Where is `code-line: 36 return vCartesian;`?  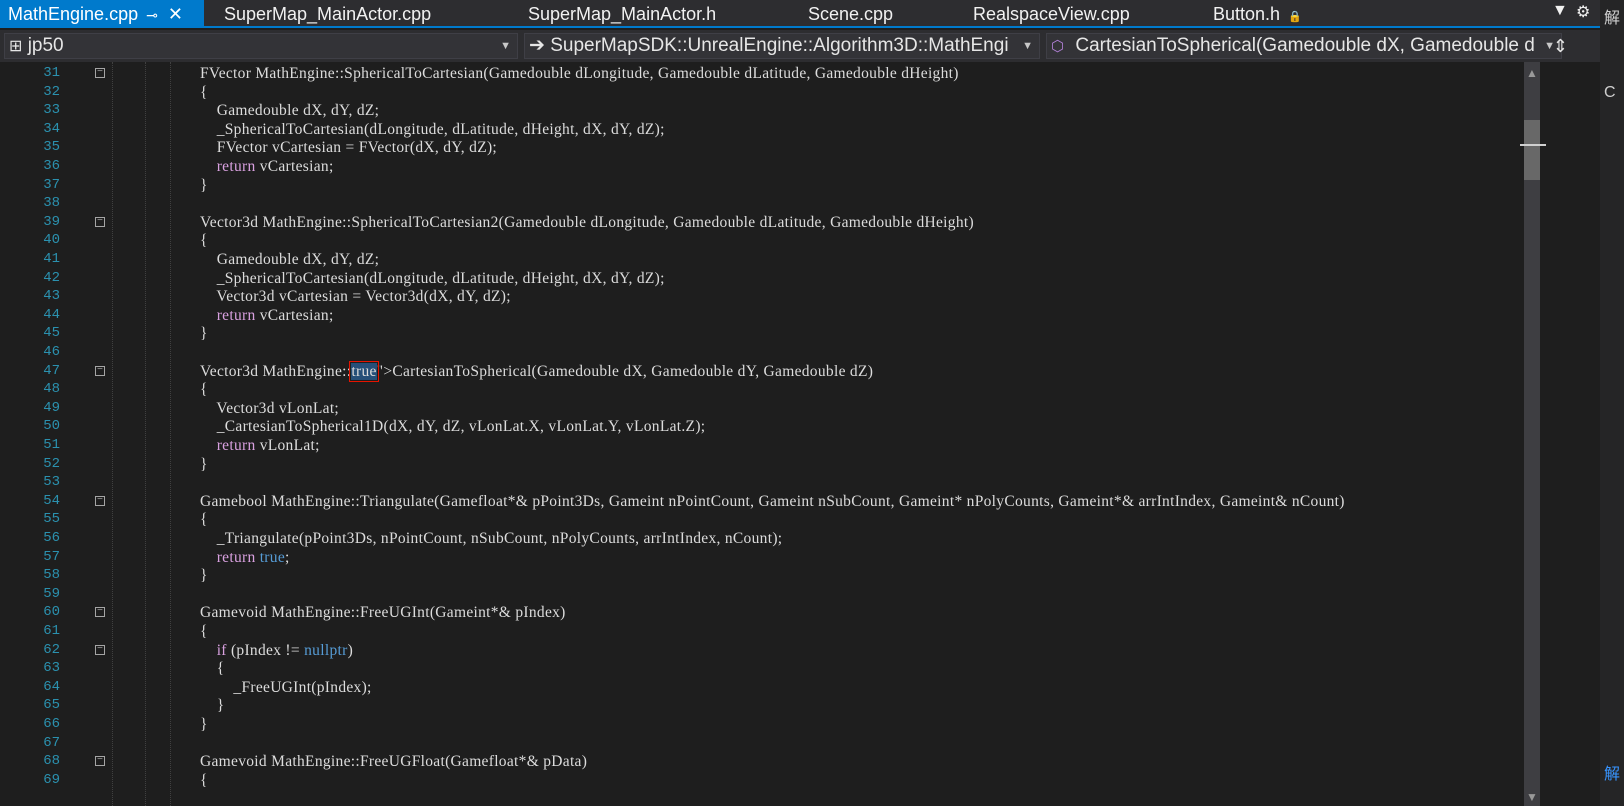 code-line: 36 return vCartesian; is located at coordinates (783, 166).